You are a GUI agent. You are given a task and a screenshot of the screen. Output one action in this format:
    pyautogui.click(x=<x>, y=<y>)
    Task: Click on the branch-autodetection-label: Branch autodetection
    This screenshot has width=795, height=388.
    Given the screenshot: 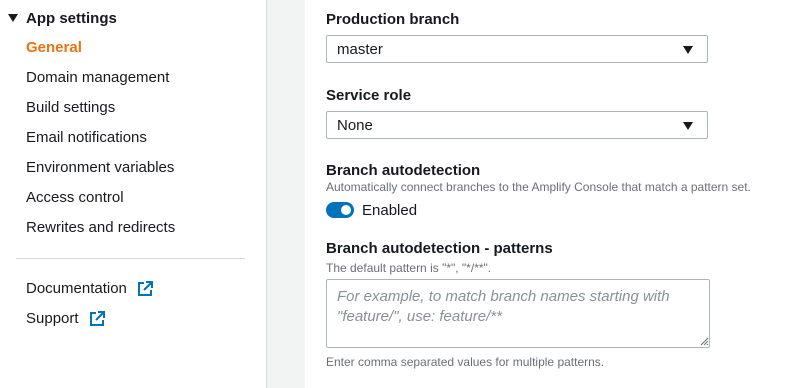 What is the action you would take?
    pyautogui.click(x=403, y=170)
    